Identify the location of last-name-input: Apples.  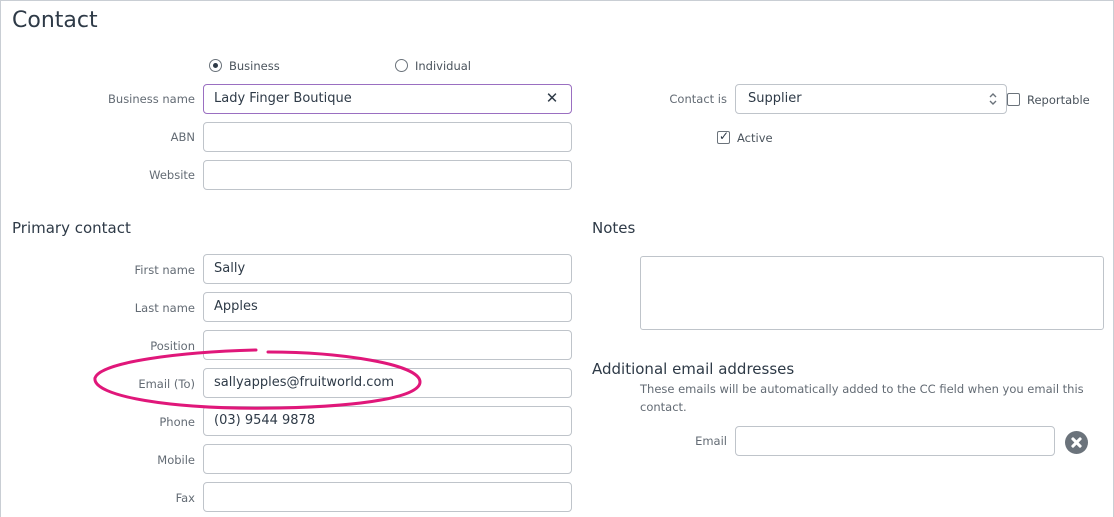
(387, 307).